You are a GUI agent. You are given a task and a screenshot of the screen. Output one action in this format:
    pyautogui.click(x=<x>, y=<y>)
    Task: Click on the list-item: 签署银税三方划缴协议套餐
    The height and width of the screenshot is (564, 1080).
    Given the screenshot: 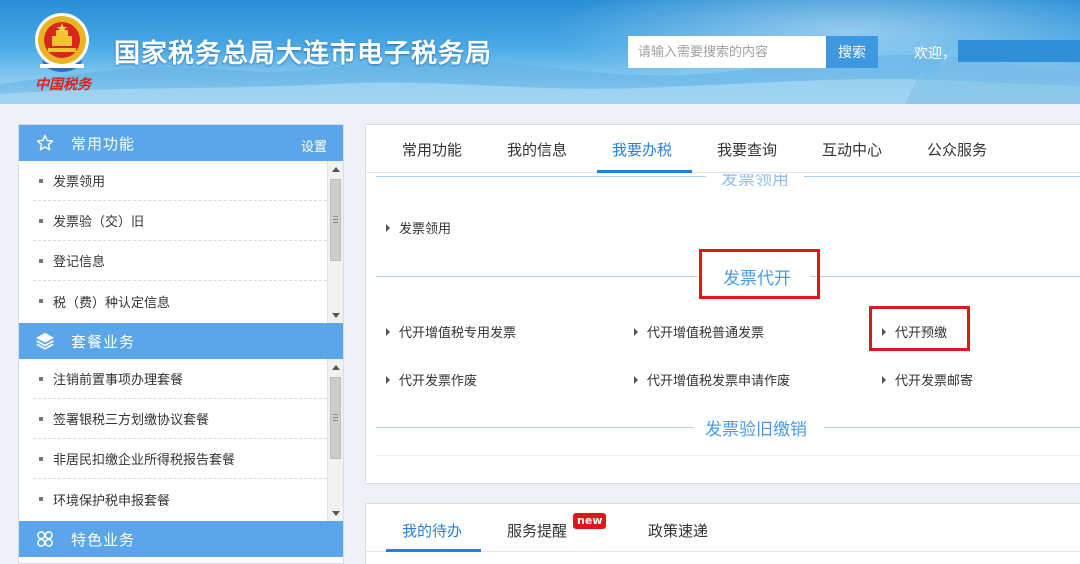 What is the action you would take?
    pyautogui.click(x=180, y=419)
    